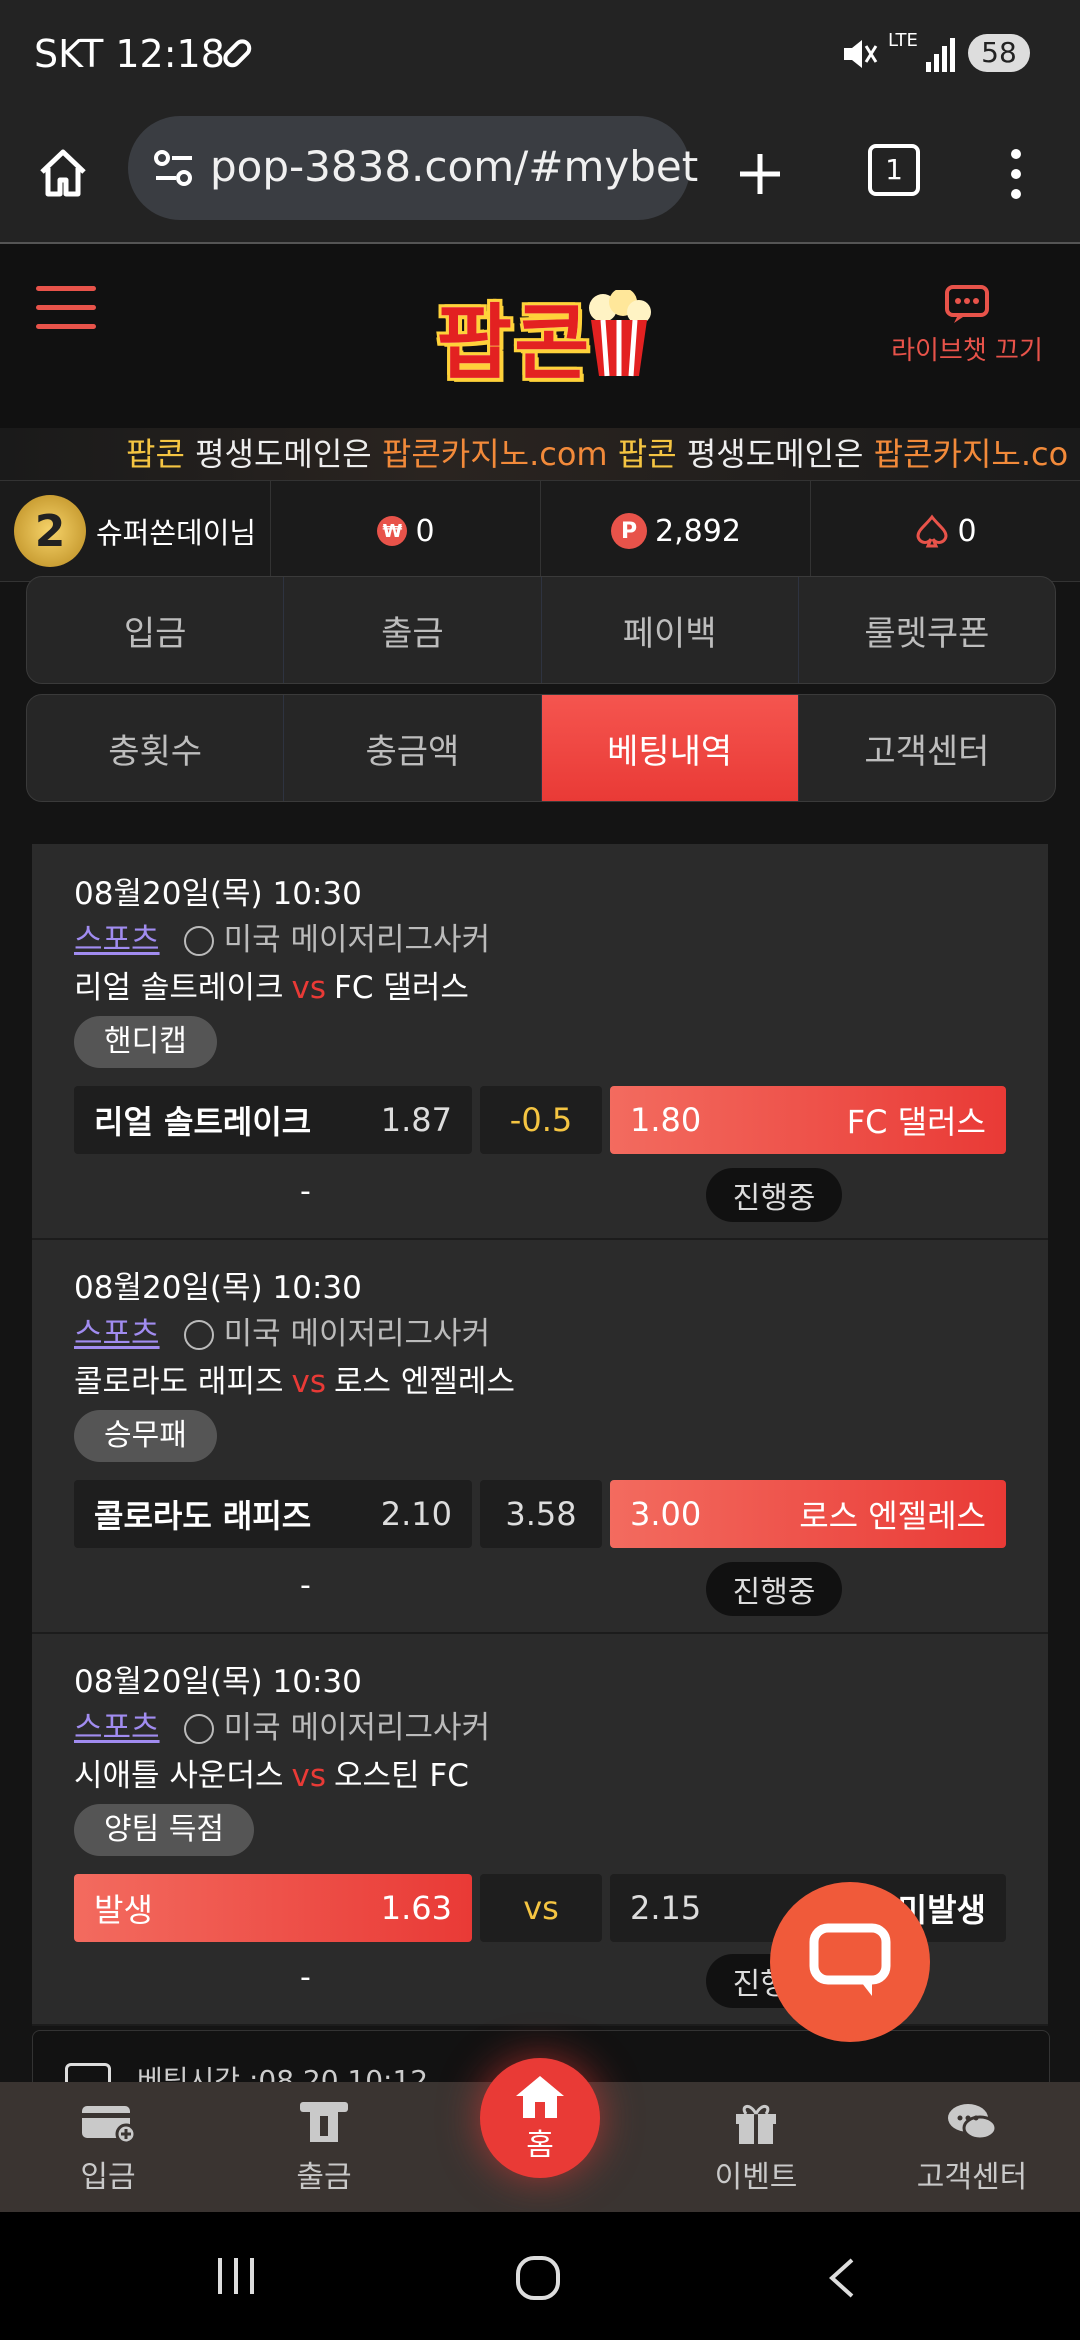  I want to click on soccer-ball-icon, so click(198, 1729).